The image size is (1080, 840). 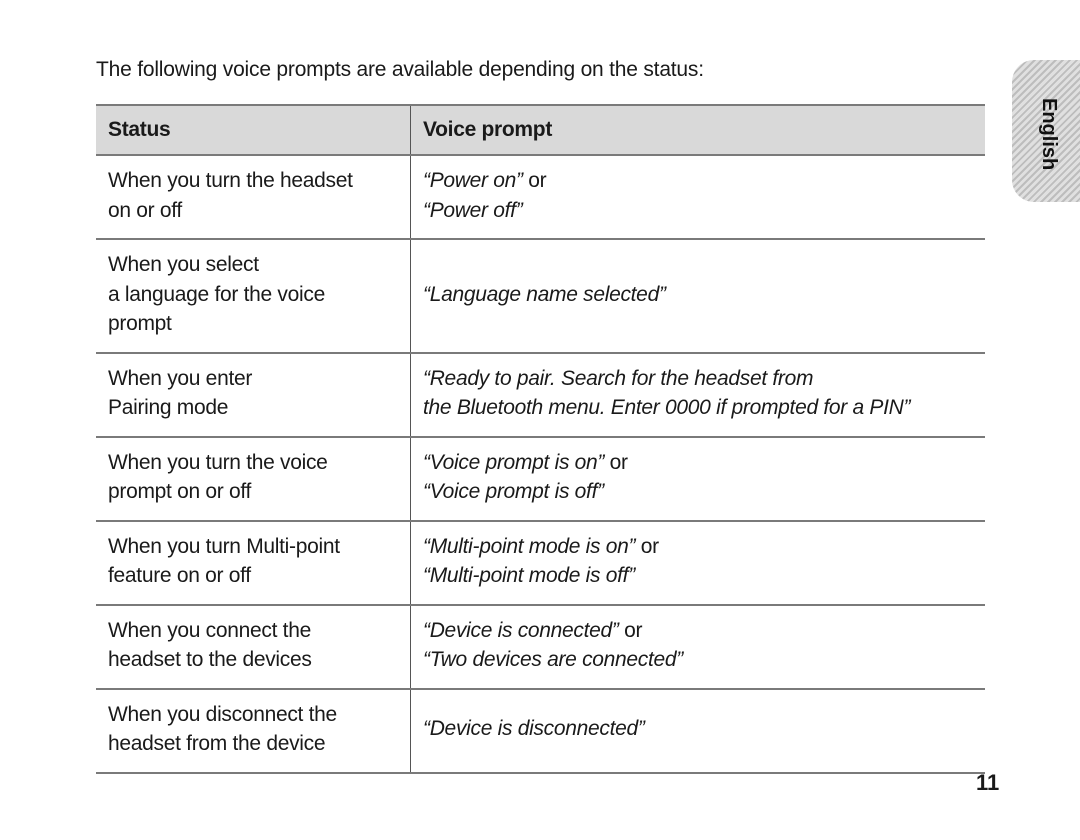 I want to click on status-line: When you turn the headset, so click(x=230, y=180).